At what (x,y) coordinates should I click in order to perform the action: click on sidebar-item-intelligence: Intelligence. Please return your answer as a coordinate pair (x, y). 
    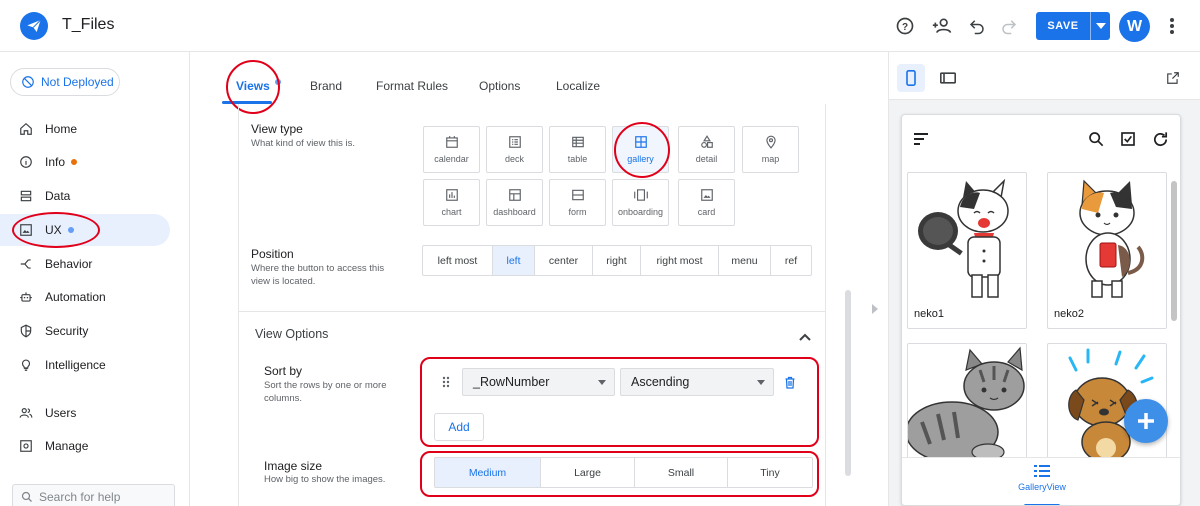
    Looking at the image, I should click on (85, 365).